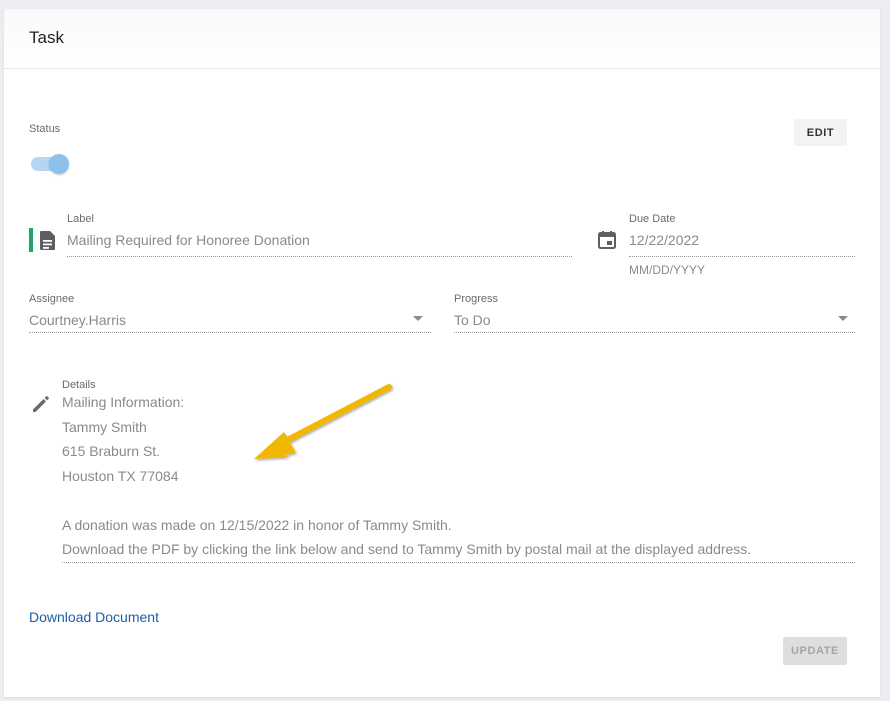  What do you see at coordinates (654, 321) in the screenshot?
I see `progress-select: To Do` at bounding box center [654, 321].